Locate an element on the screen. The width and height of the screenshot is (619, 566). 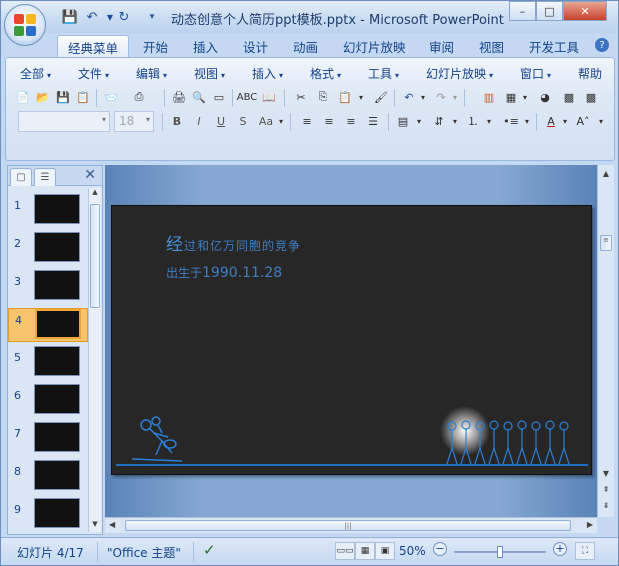
change-case-button: Aa is located at coordinates (266, 121).